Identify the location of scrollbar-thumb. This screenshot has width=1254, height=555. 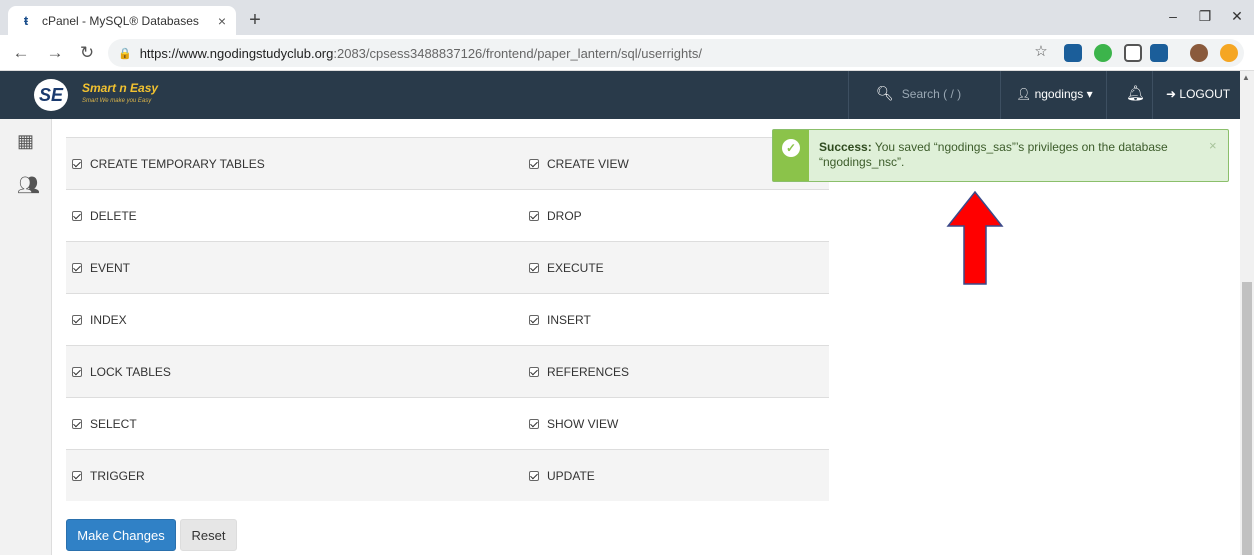
(1247, 418).